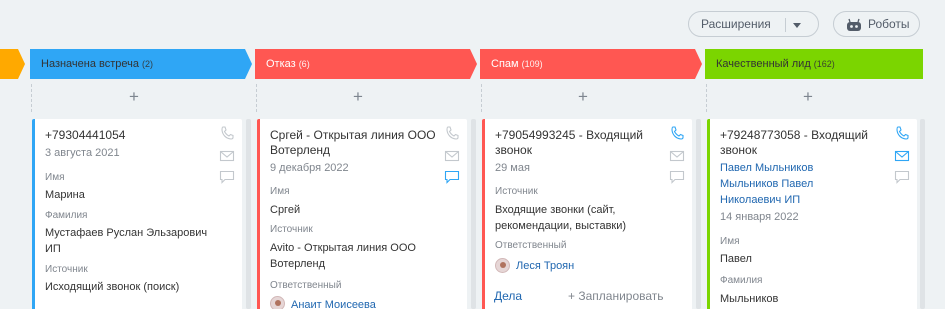  I want to click on field-value: Сргей, so click(285, 210).